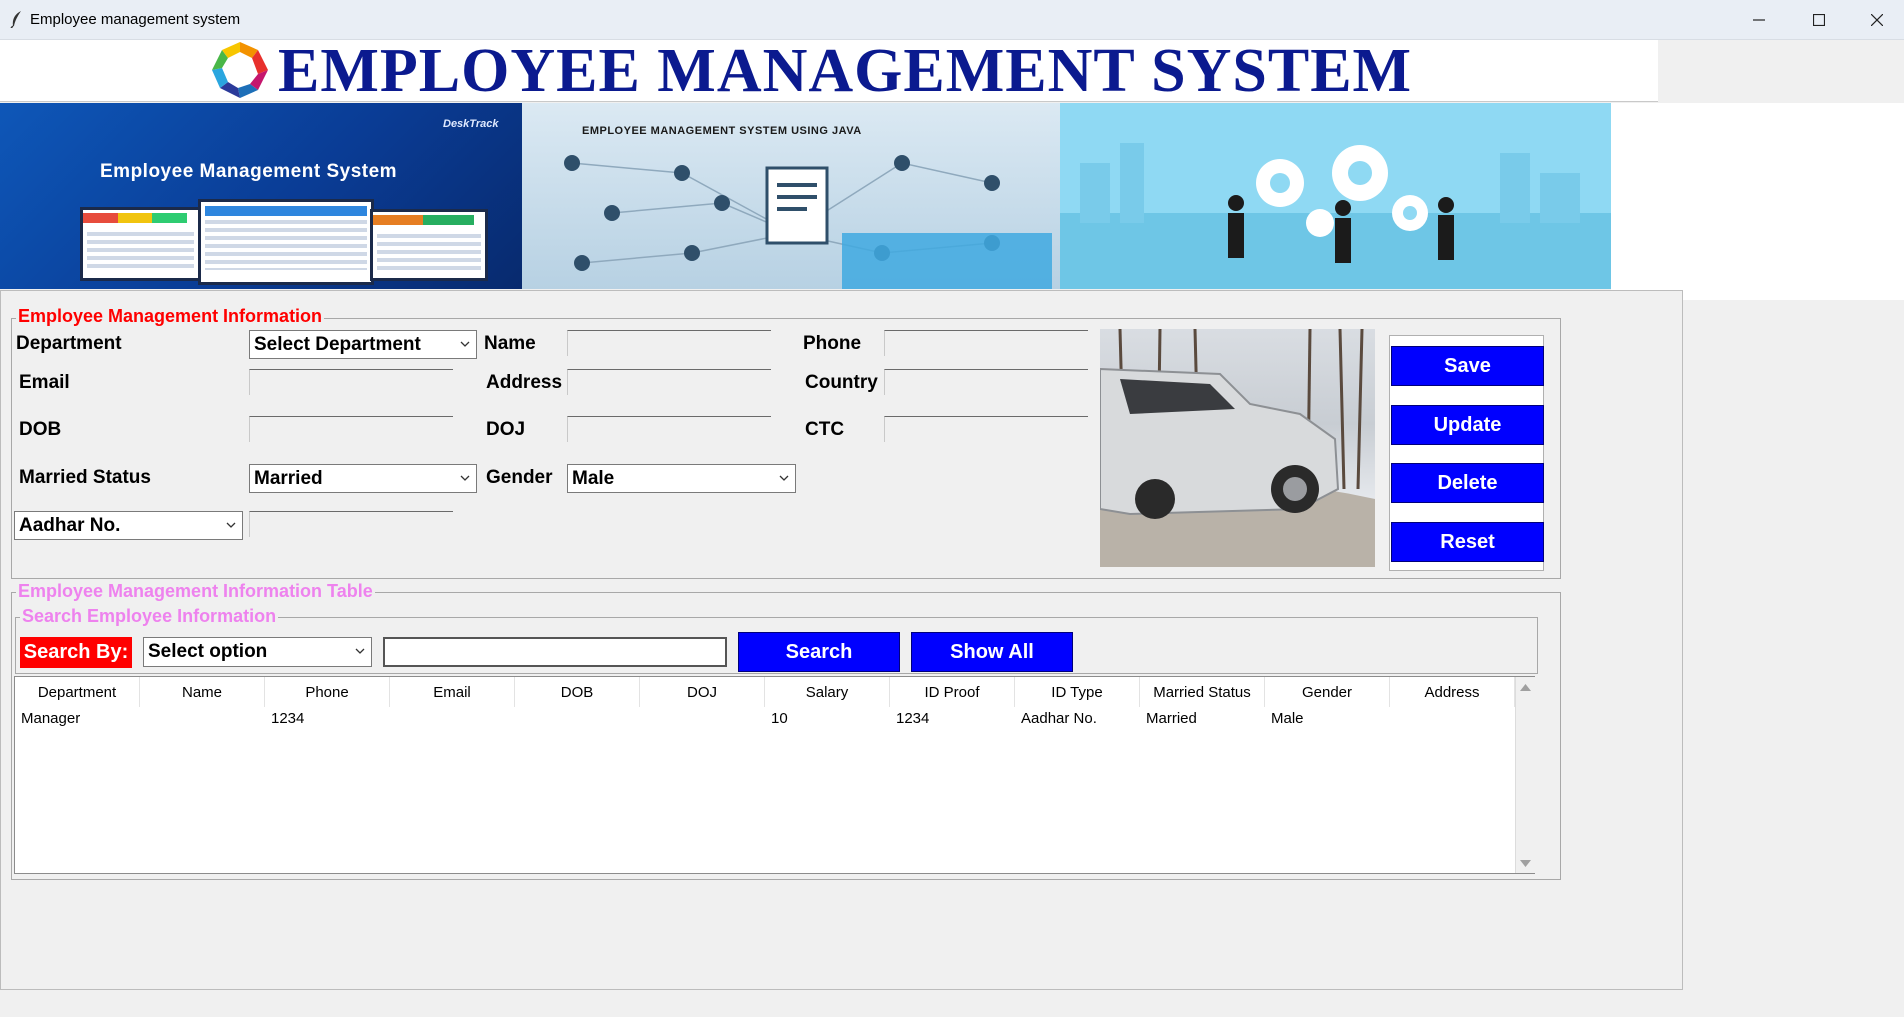 The height and width of the screenshot is (1017, 1904). I want to click on minimize-icon, so click(1759, 19).